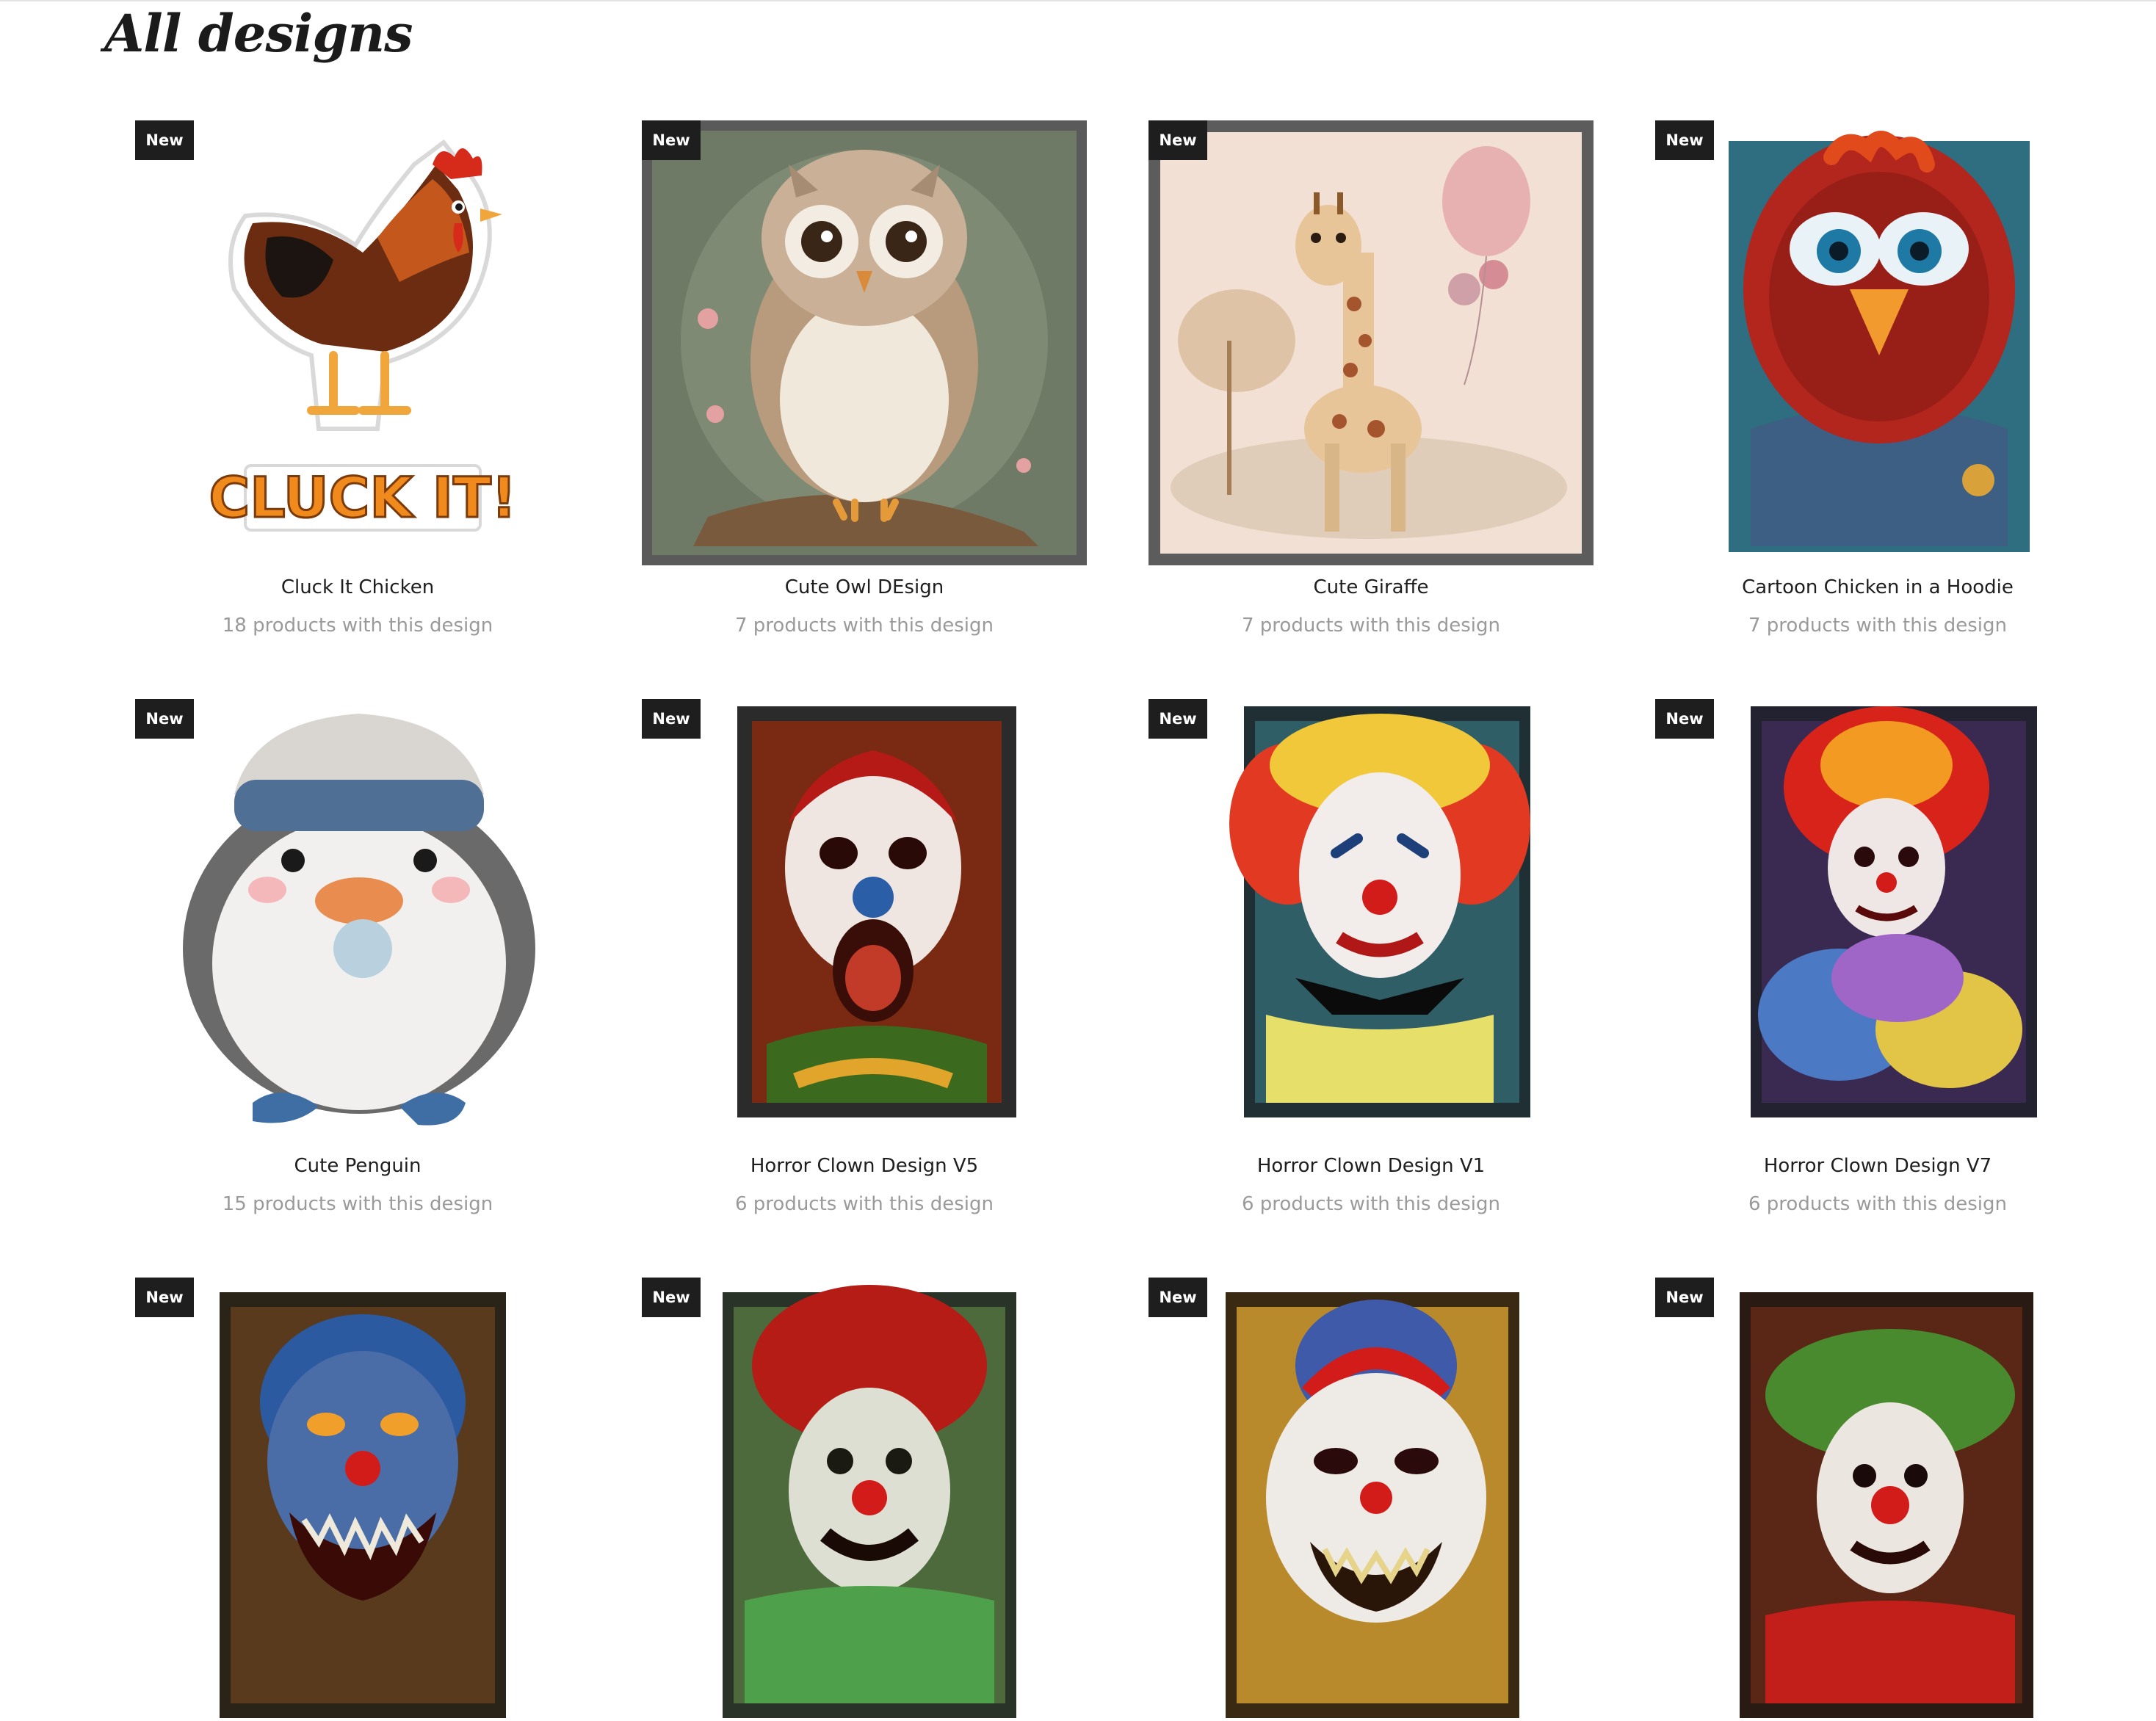 The height and width of the screenshot is (1721, 2156). I want to click on design-thumbnail-giraffe, so click(1371, 342).